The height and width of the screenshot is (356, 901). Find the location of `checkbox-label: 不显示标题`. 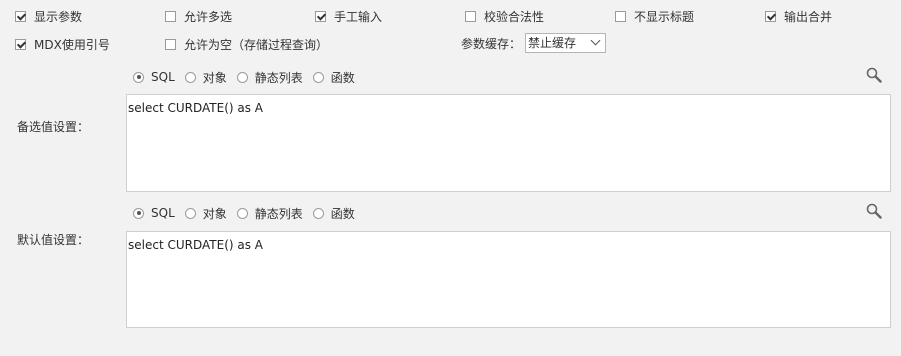

checkbox-label: 不显示标题 is located at coordinates (664, 16).